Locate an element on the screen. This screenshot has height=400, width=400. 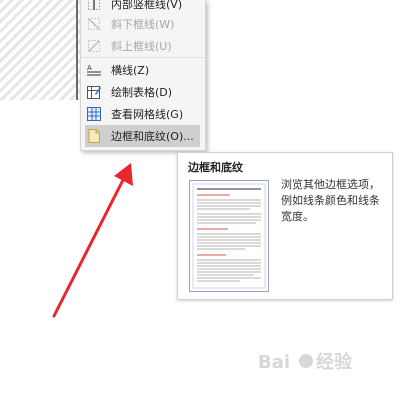
baidu-jingyan-watermark-logo: Bai 经验 is located at coordinates (305, 362).